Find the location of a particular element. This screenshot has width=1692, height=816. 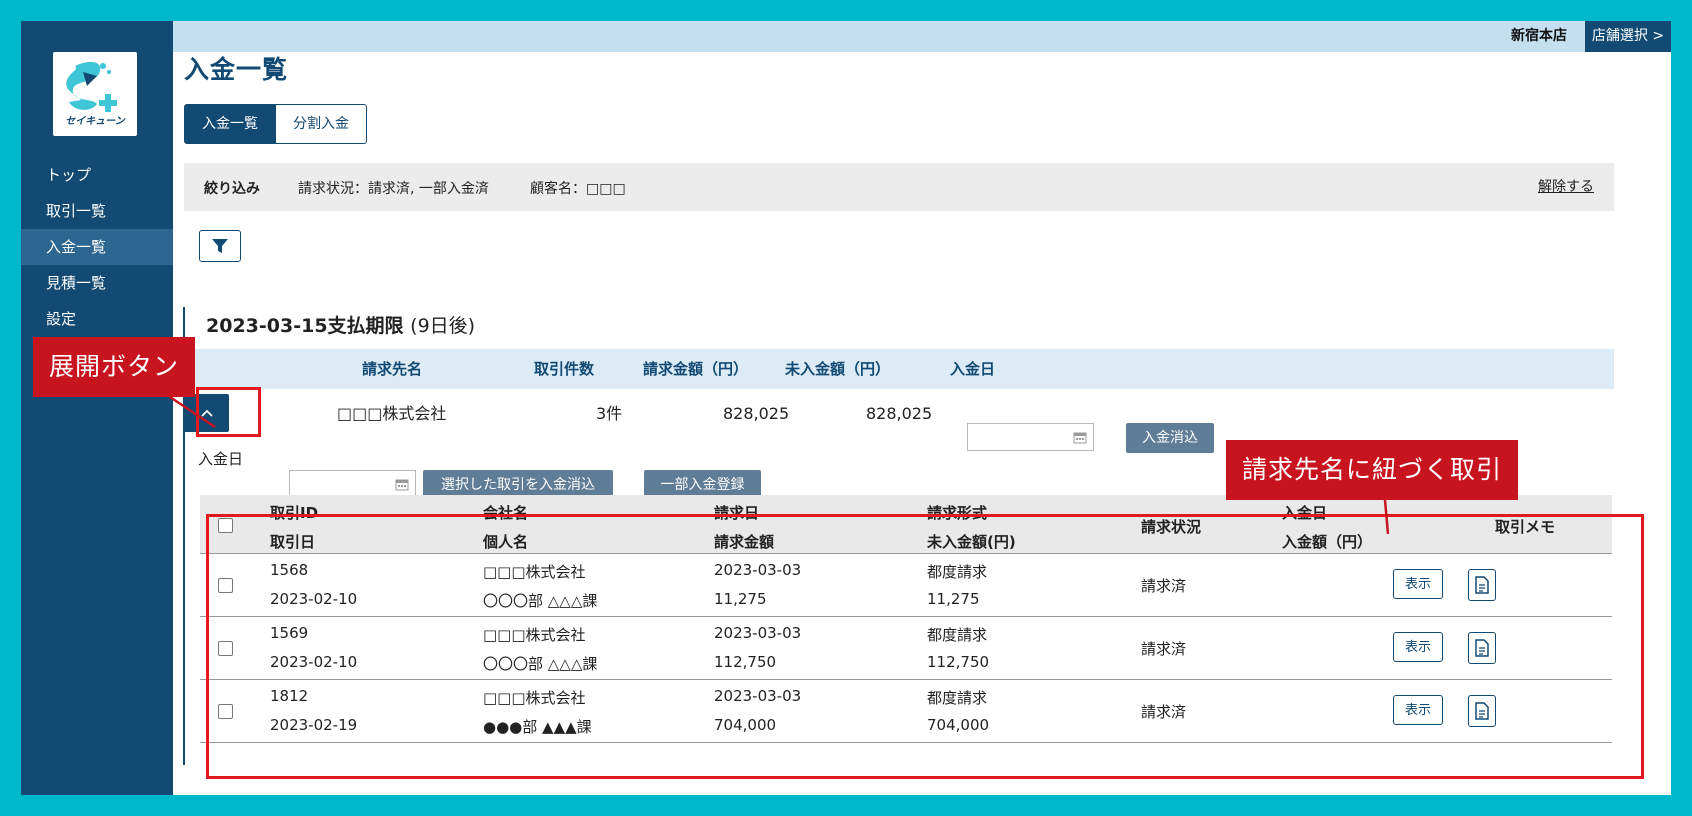

bulk-pay-date-input is located at coordinates (352, 484).